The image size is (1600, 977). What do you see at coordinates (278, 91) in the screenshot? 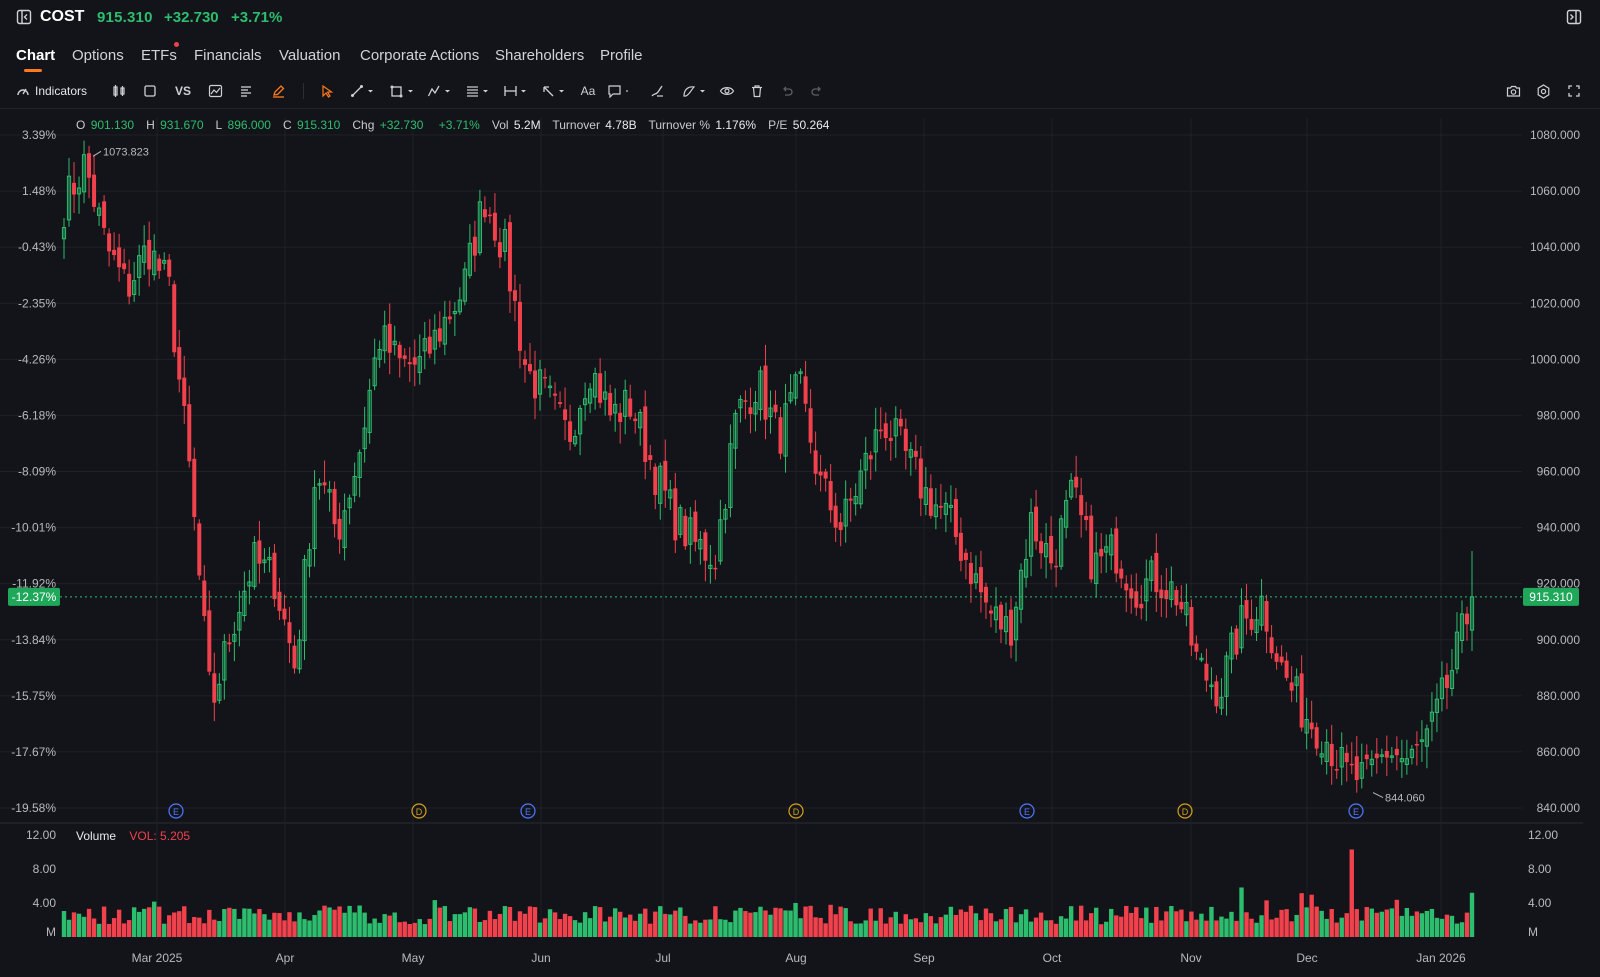
I see `highlighter-icon` at bounding box center [278, 91].